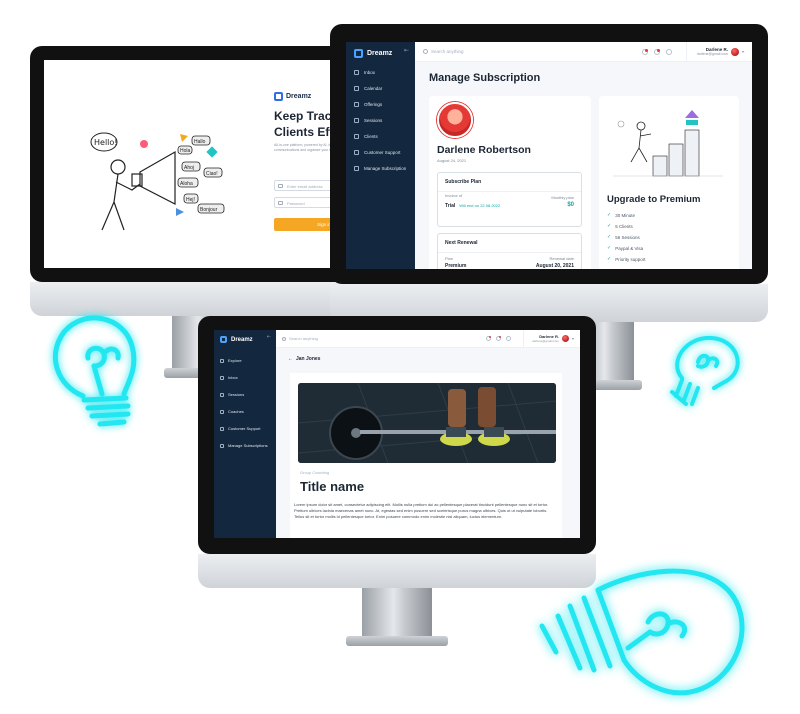  What do you see at coordinates (236, 394) in the screenshot?
I see `sidebar-item-label: Sessions` at bounding box center [236, 394].